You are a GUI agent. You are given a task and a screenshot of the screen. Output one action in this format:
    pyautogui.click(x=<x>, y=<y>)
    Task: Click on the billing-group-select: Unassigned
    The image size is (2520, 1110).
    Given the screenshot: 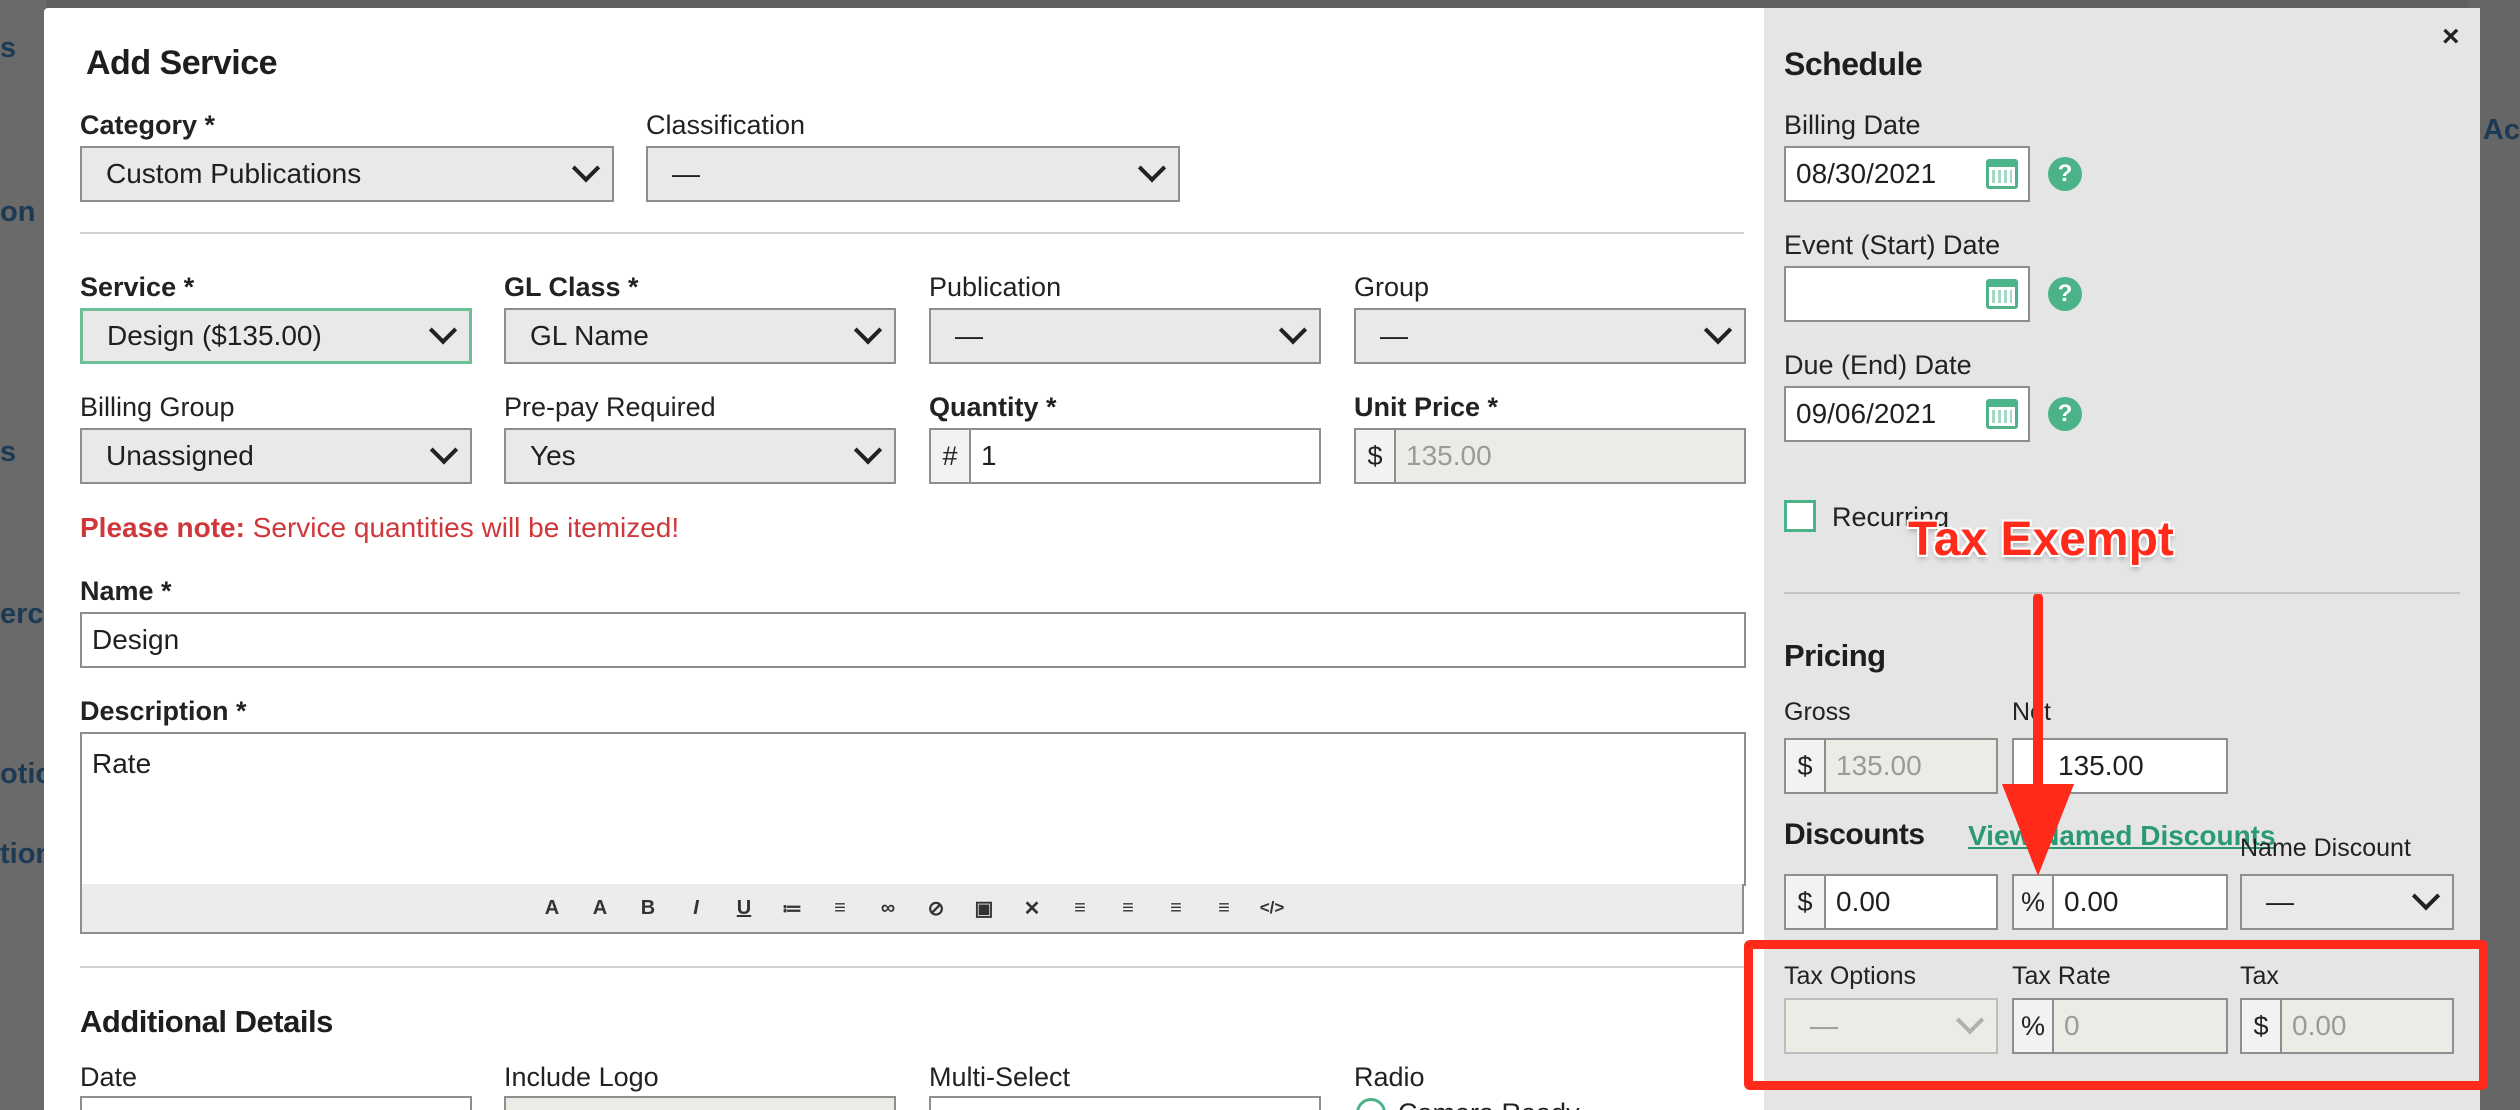 What is the action you would take?
    pyautogui.click(x=276, y=456)
    